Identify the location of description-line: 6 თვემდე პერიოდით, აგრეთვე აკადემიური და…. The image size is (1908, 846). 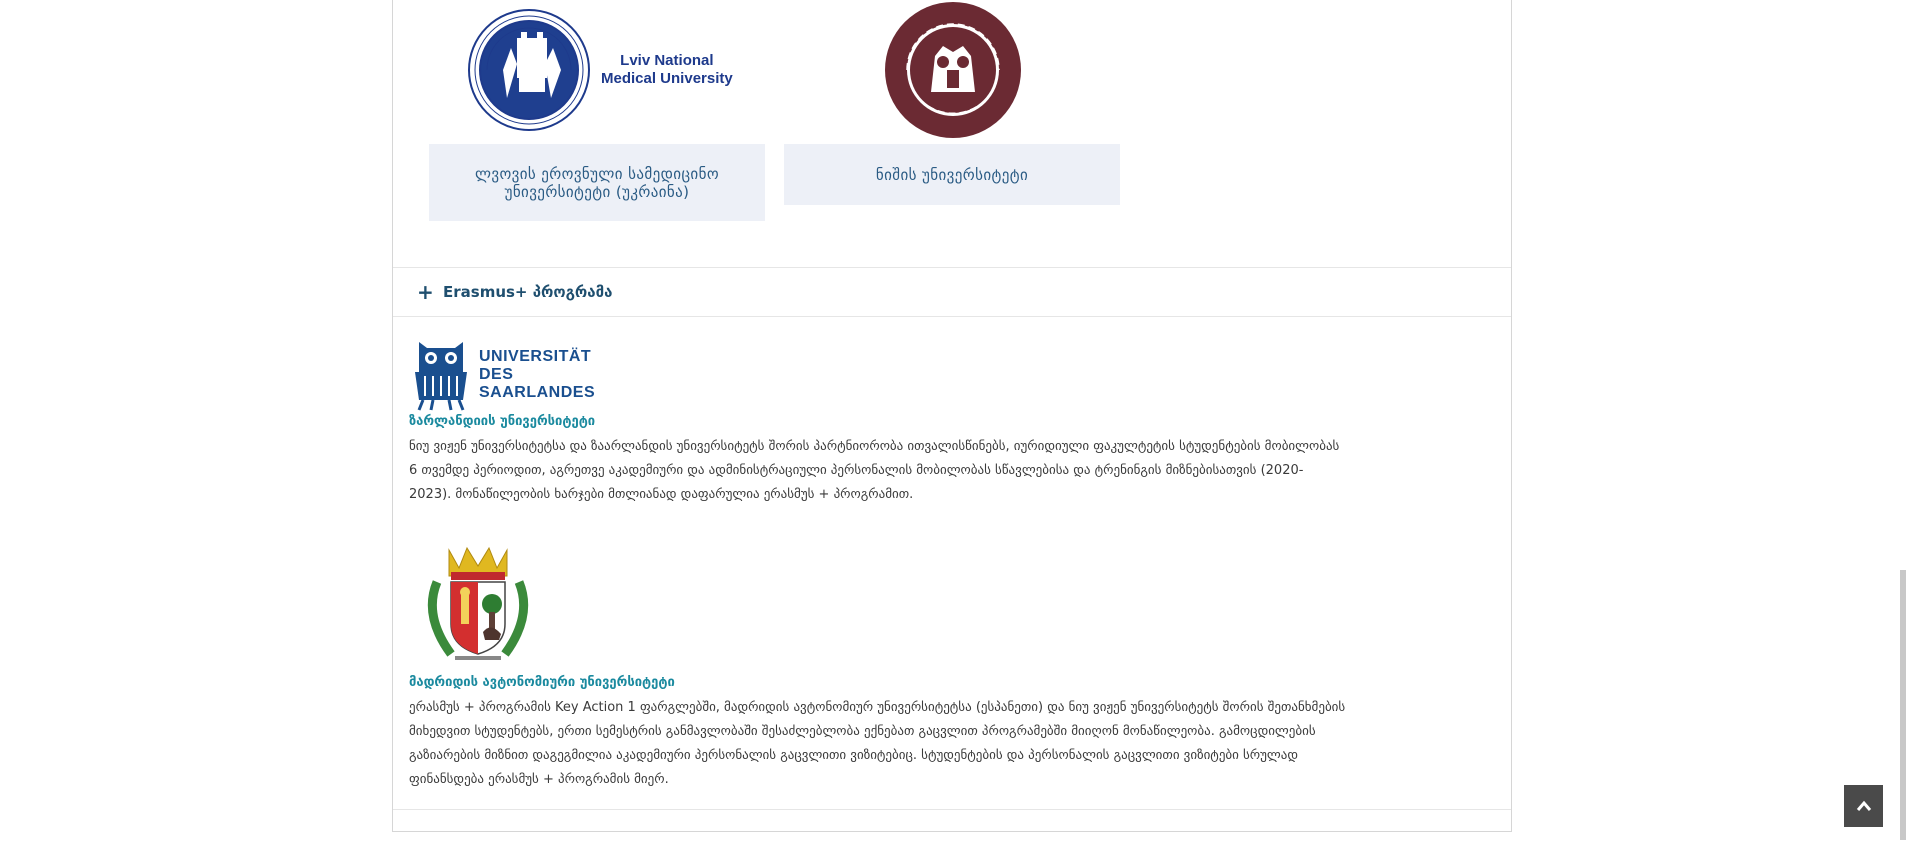
(856, 470).